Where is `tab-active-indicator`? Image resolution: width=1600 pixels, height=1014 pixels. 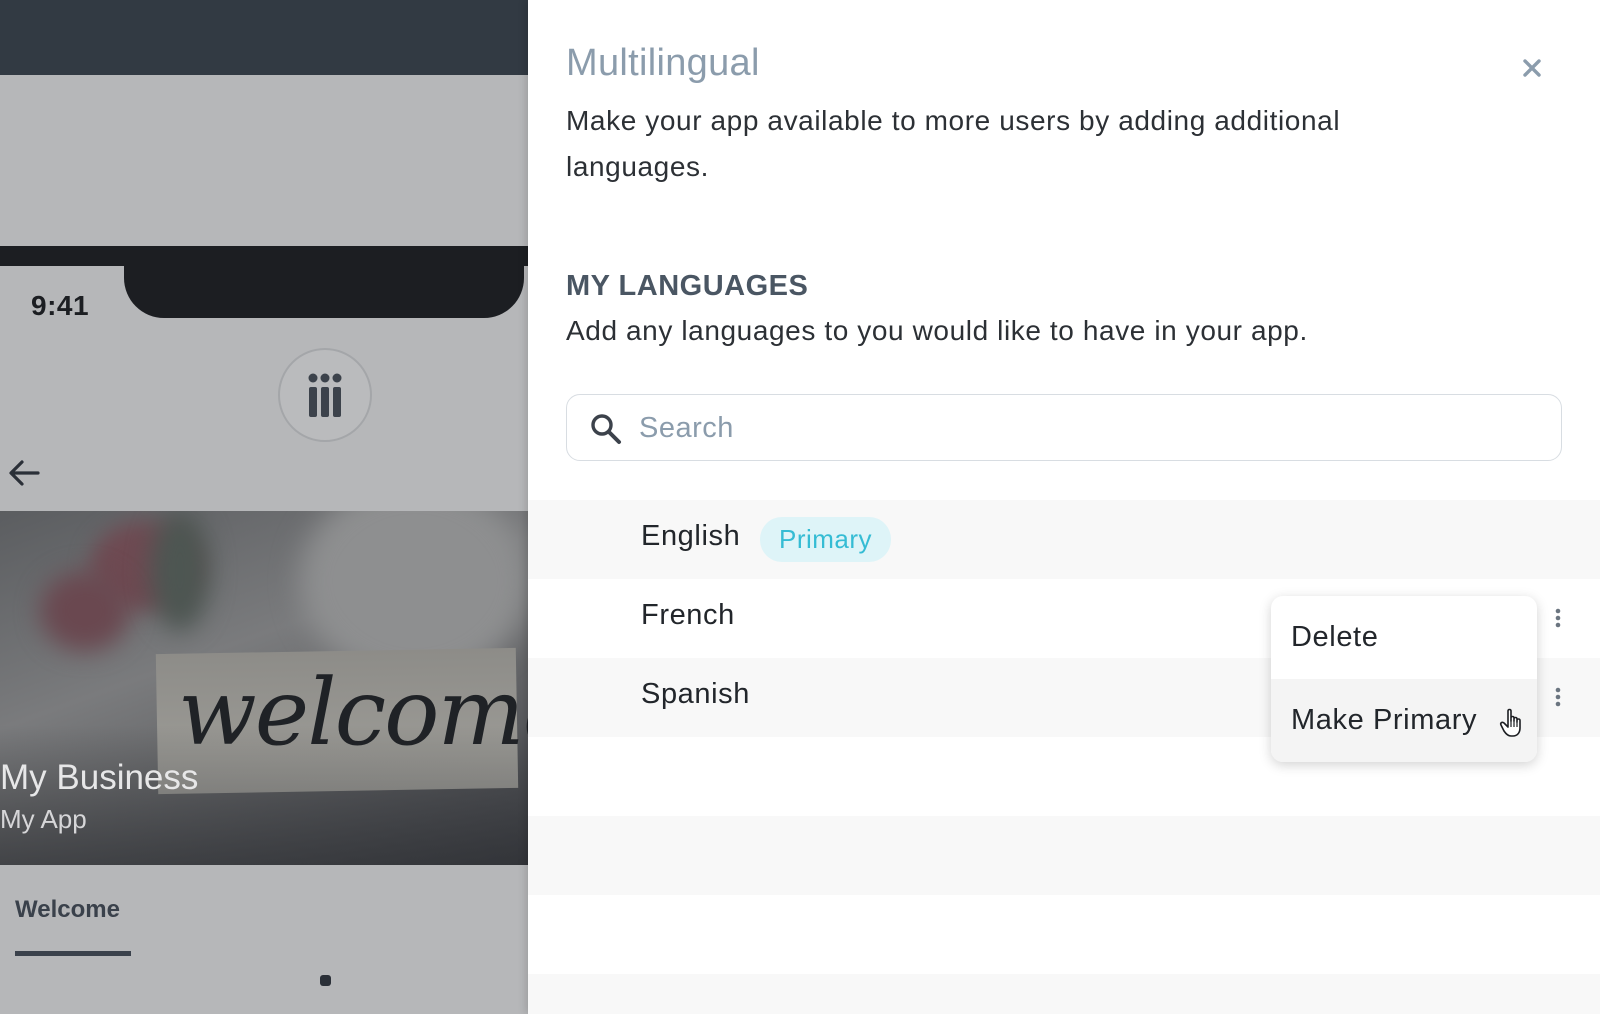 tab-active-indicator is located at coordinates (73, 953).